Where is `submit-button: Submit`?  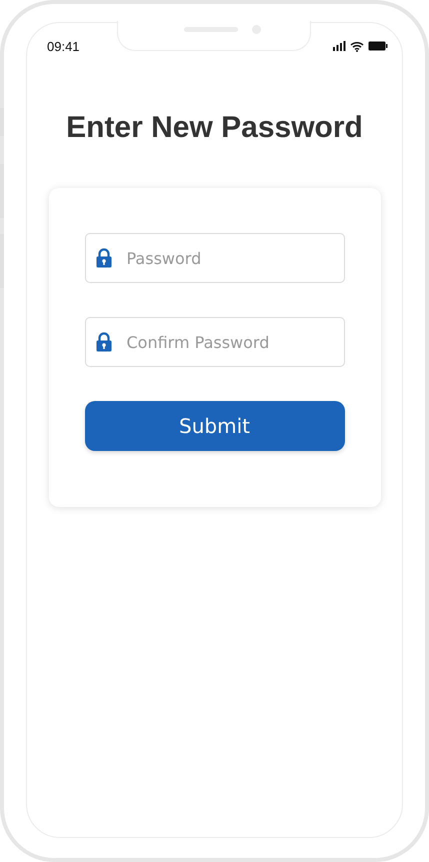
submit-button: Submit is located at coordinates (214, 426).